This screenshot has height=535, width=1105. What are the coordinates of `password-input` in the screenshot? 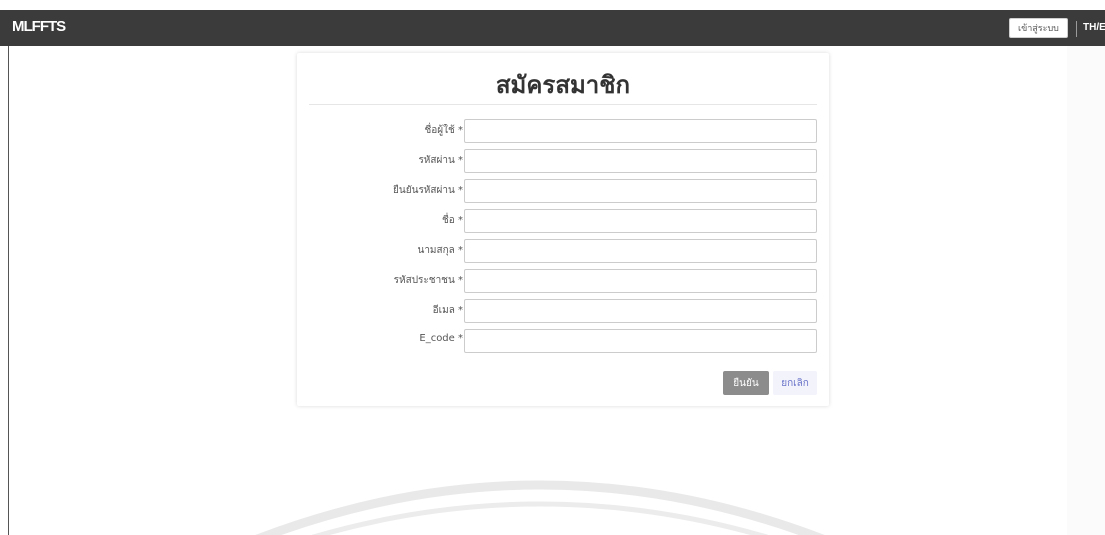 It's located at (640, 161).